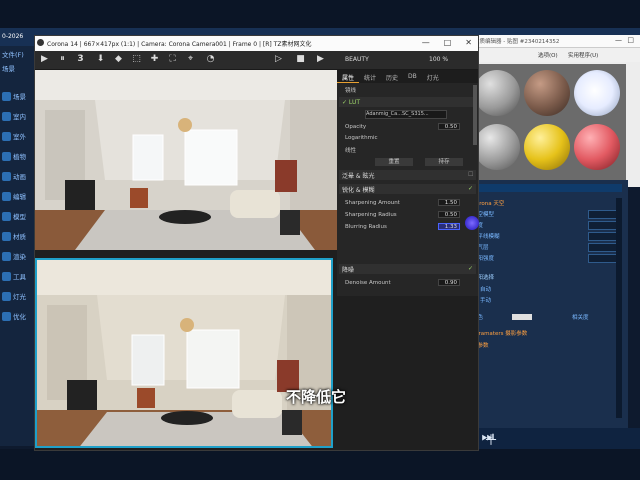 This screenshot has width=640, height=480. I want to click on denoise-amount-row: Denoise Amount 0.90, so click(407, 282).